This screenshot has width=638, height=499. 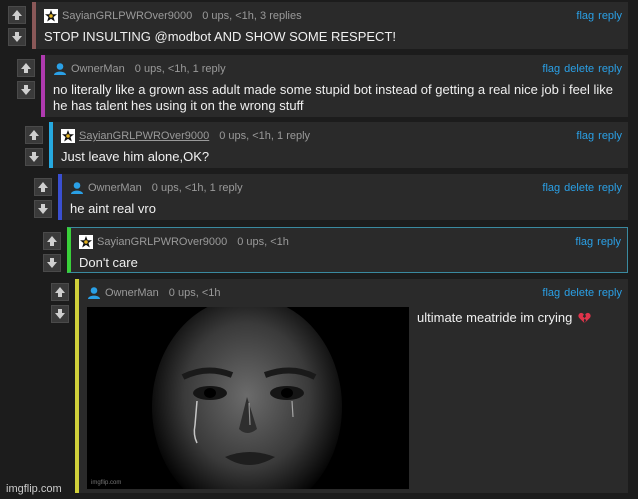 I want to click on comment-text: Don't care, so click(x=108, y=262).